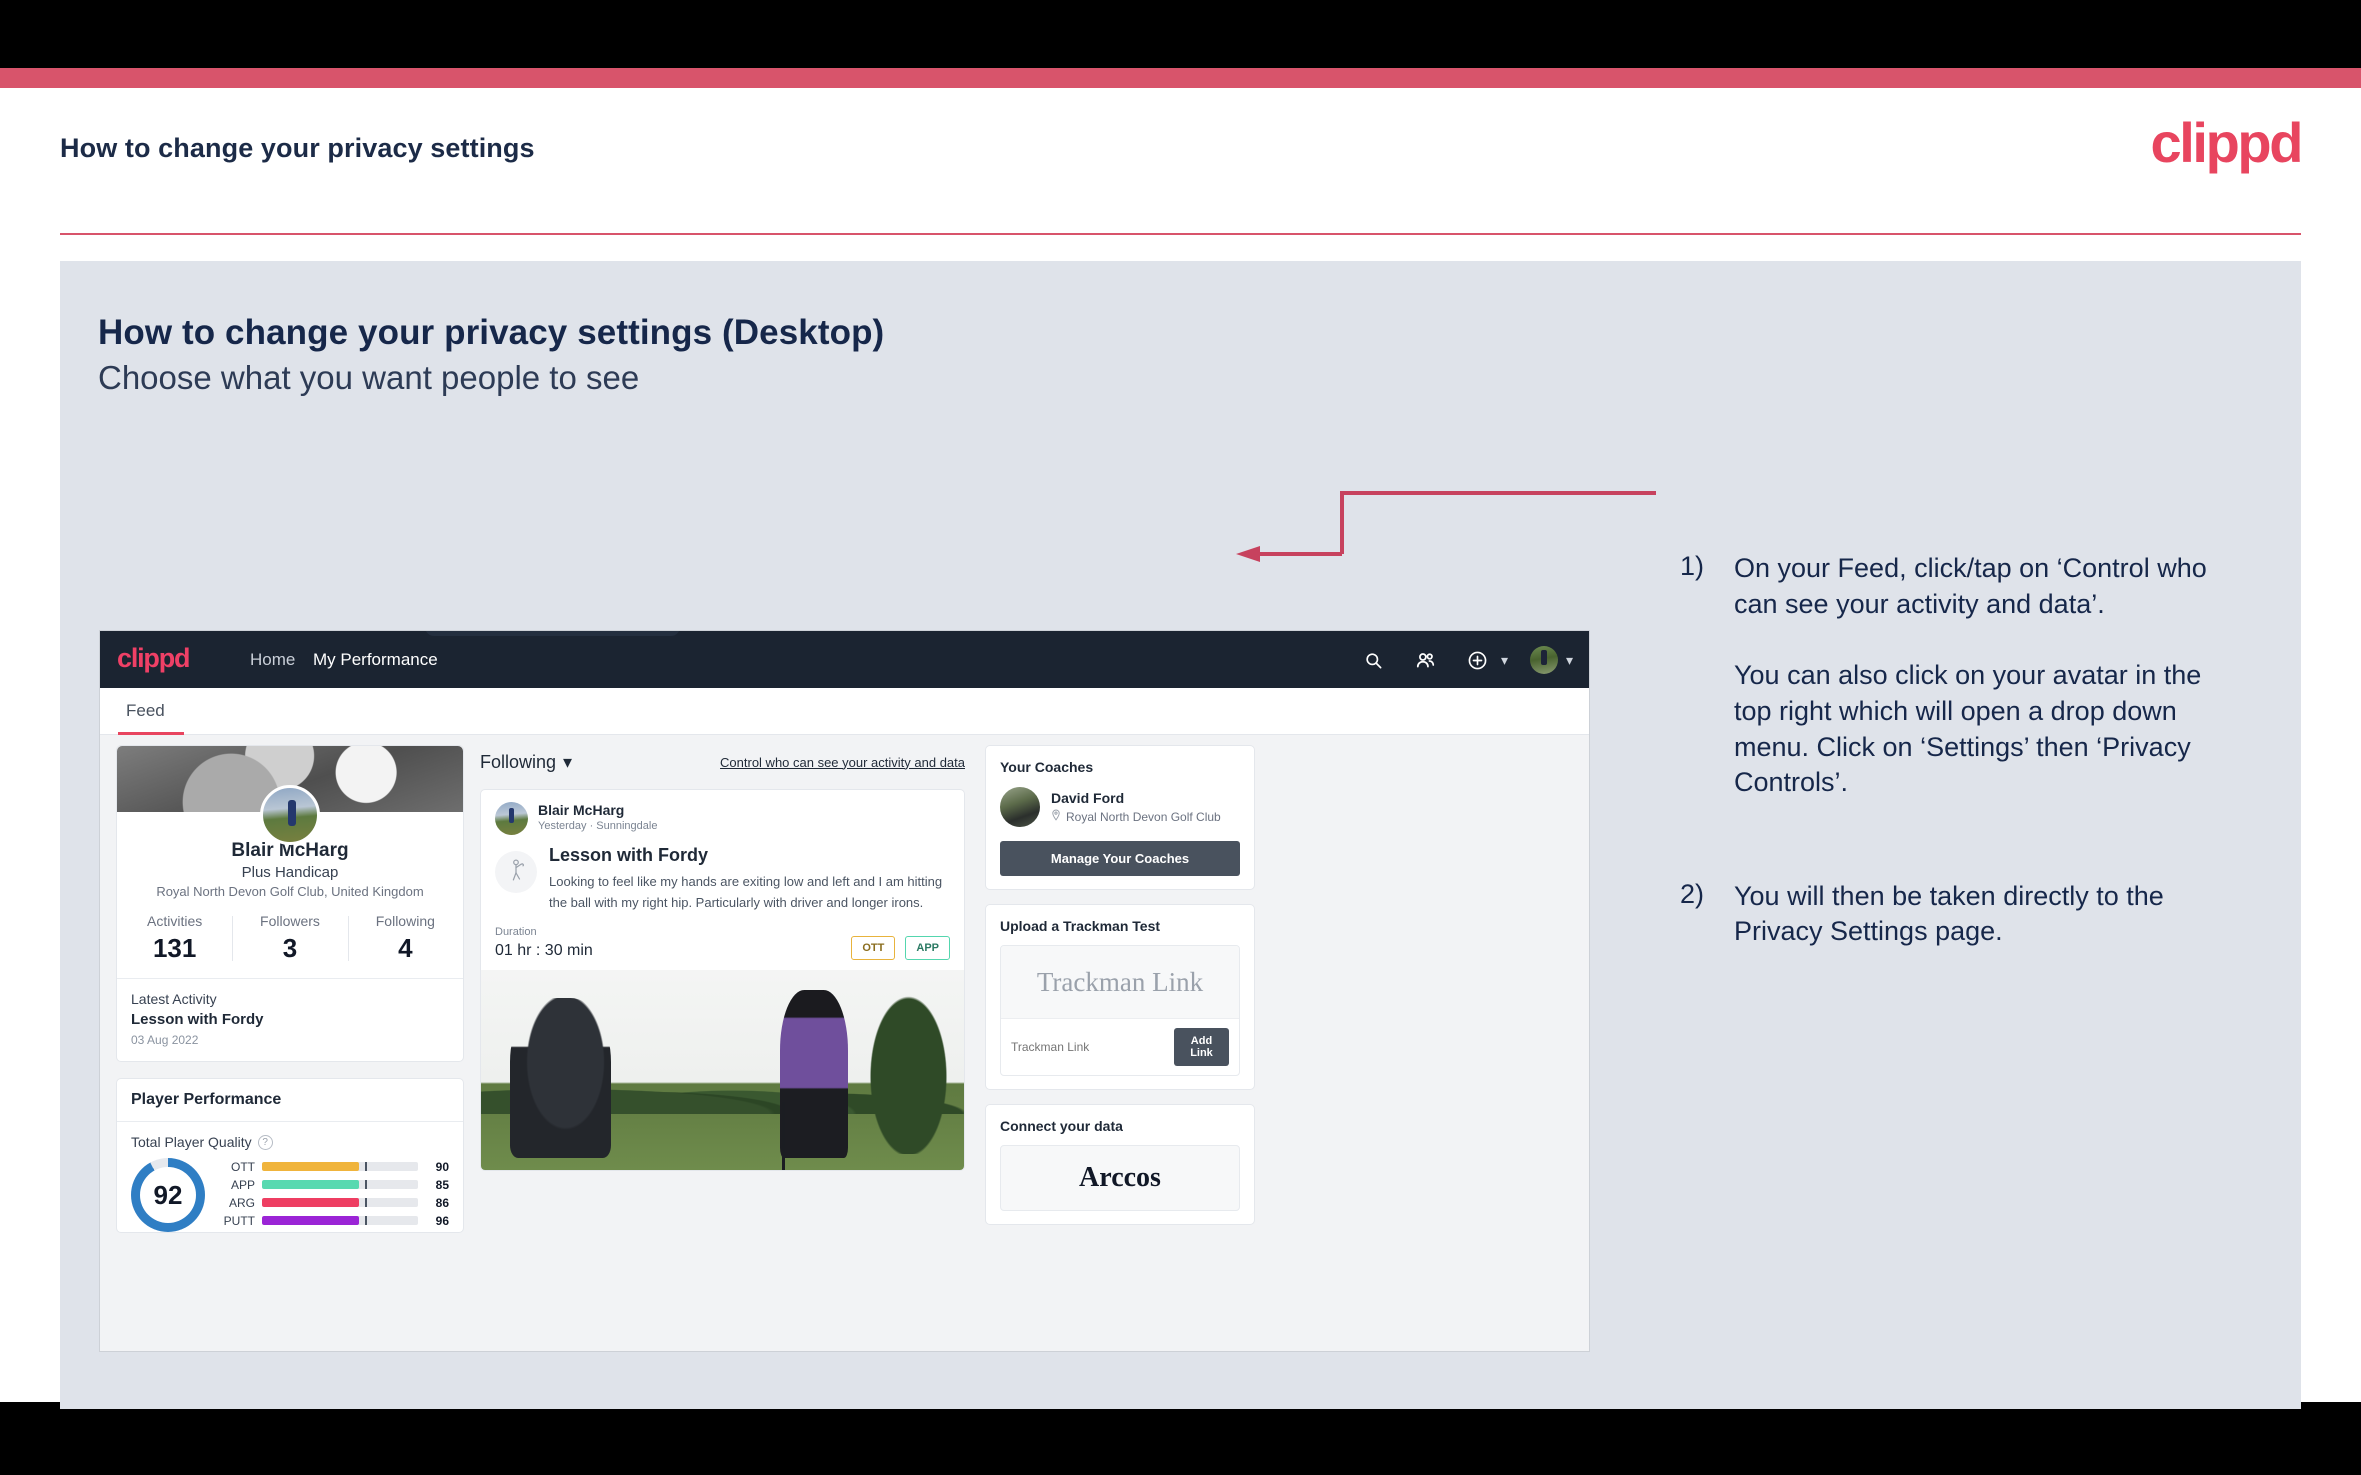 This screenshot has height=1475, width=2361. I want to click on total-player-quality-row: Total Player Quality ?, so click(290, 1142).